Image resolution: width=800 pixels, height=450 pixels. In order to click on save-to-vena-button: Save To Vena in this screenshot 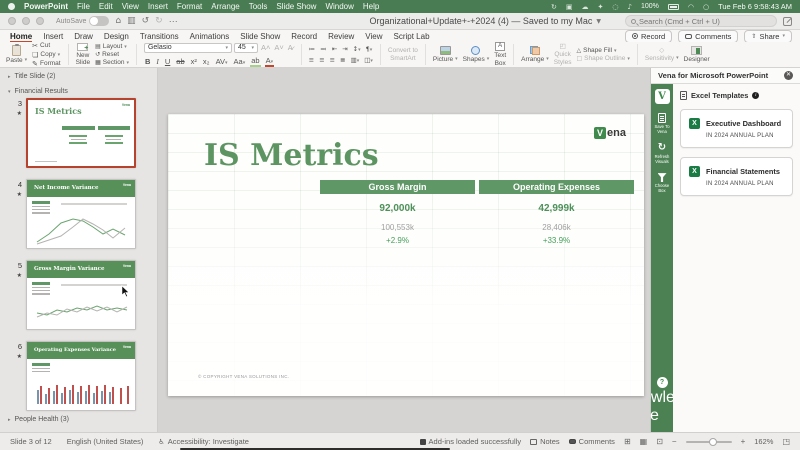, I will do `click(662, 123)`.